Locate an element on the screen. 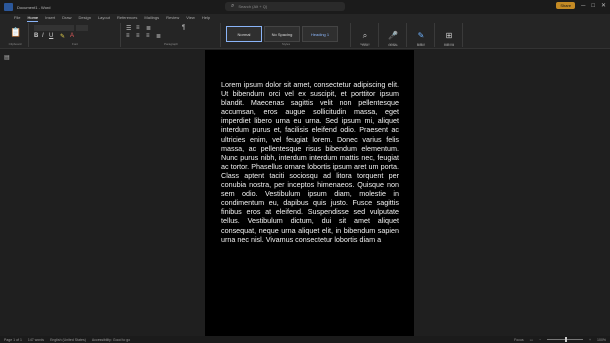 The image size is (610, 343). tab-references: References is located at coordinates (127, 18).